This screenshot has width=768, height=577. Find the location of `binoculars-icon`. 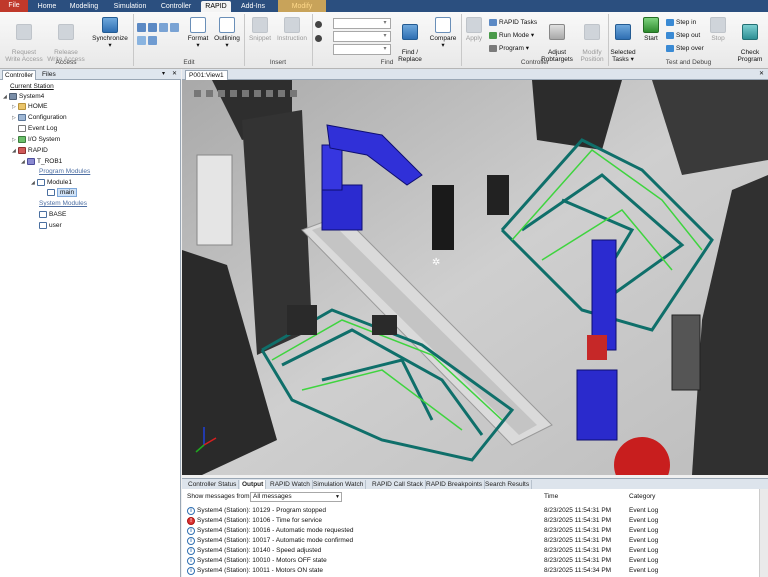

binoculars-icon is located at coordinates (410, 32).